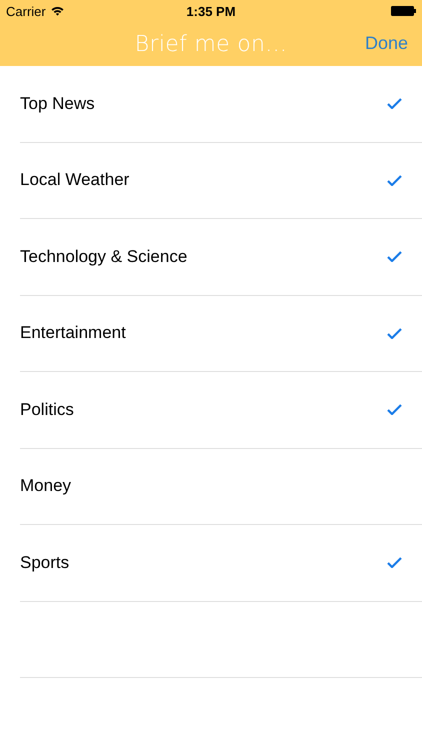 The width and height of the screenshot is (422, 750). I want to click on wifi-icon, so click(57, 11).